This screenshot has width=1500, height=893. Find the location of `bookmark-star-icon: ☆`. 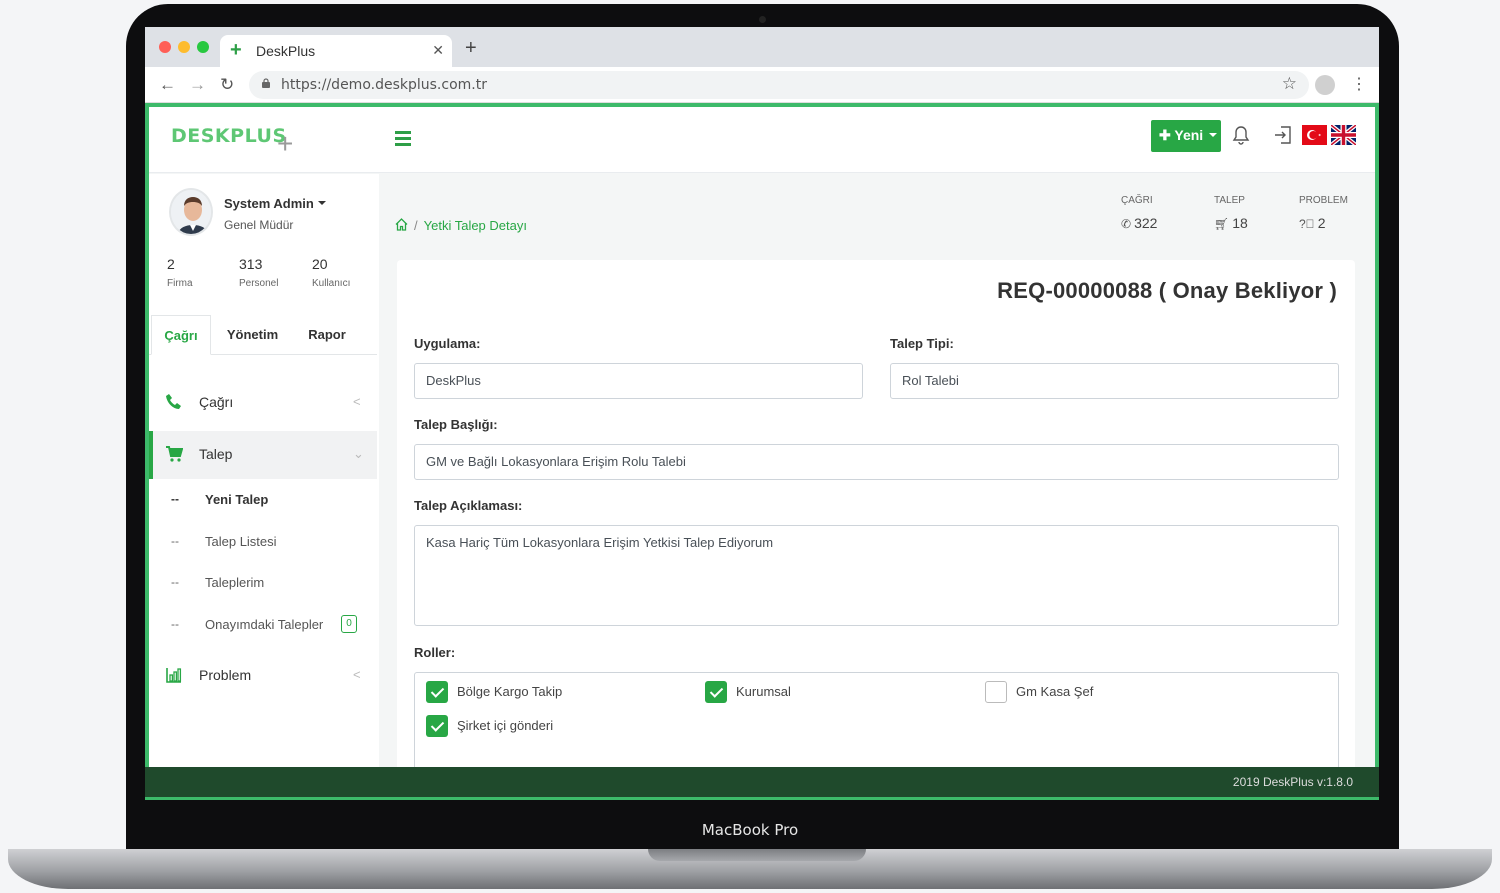

bookmark-star-icon: ☆ is located at coordinates (1289, 84).